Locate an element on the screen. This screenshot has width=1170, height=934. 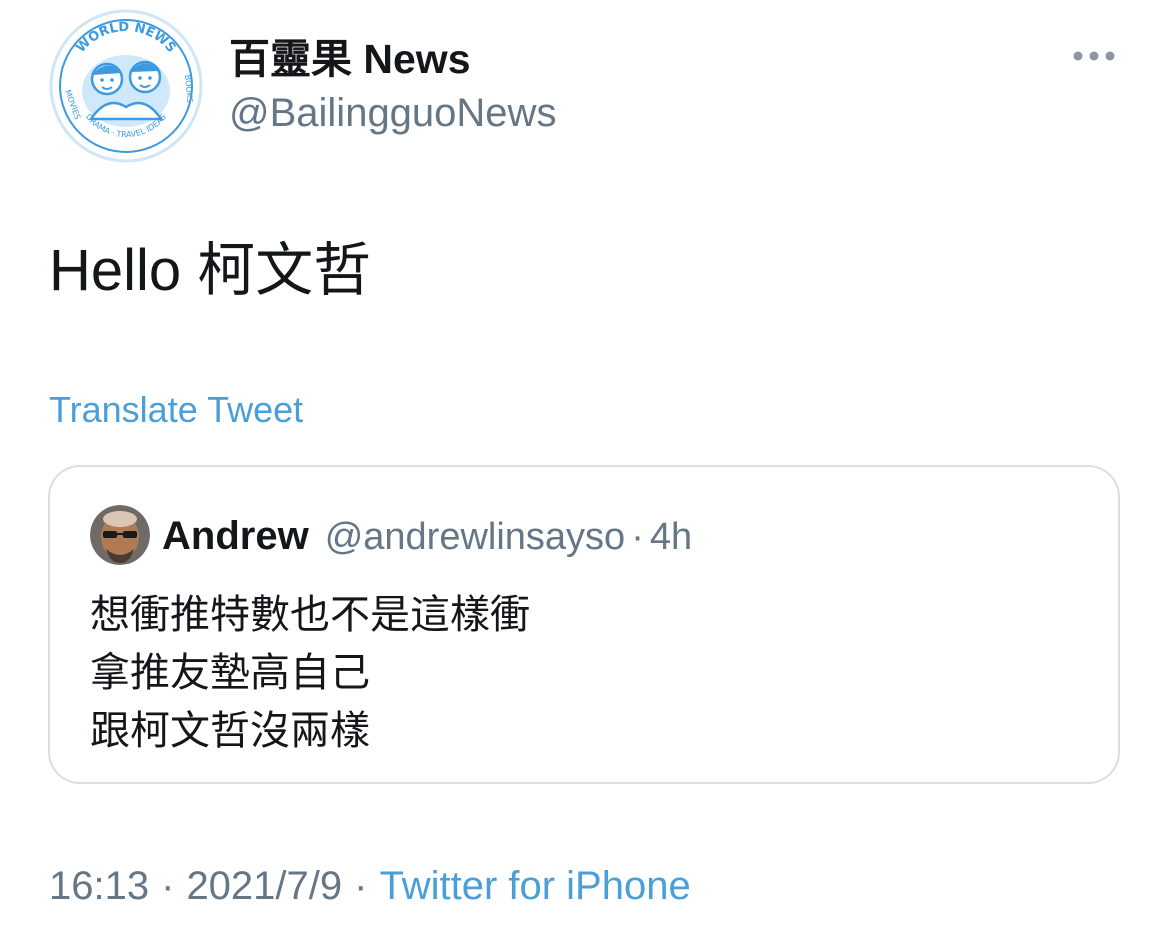
tweet-date: 2021/7/9 is located at coordinates (264, 886).